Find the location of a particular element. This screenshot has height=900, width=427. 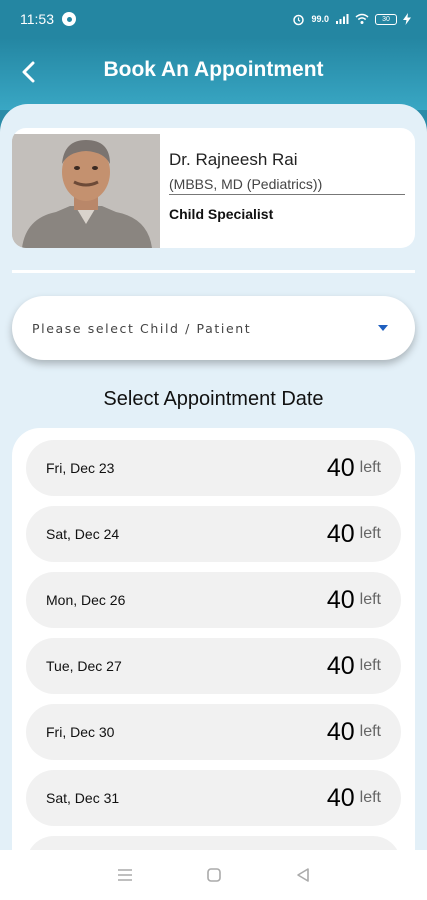

charging-icon is located at coordinates (407, 19).